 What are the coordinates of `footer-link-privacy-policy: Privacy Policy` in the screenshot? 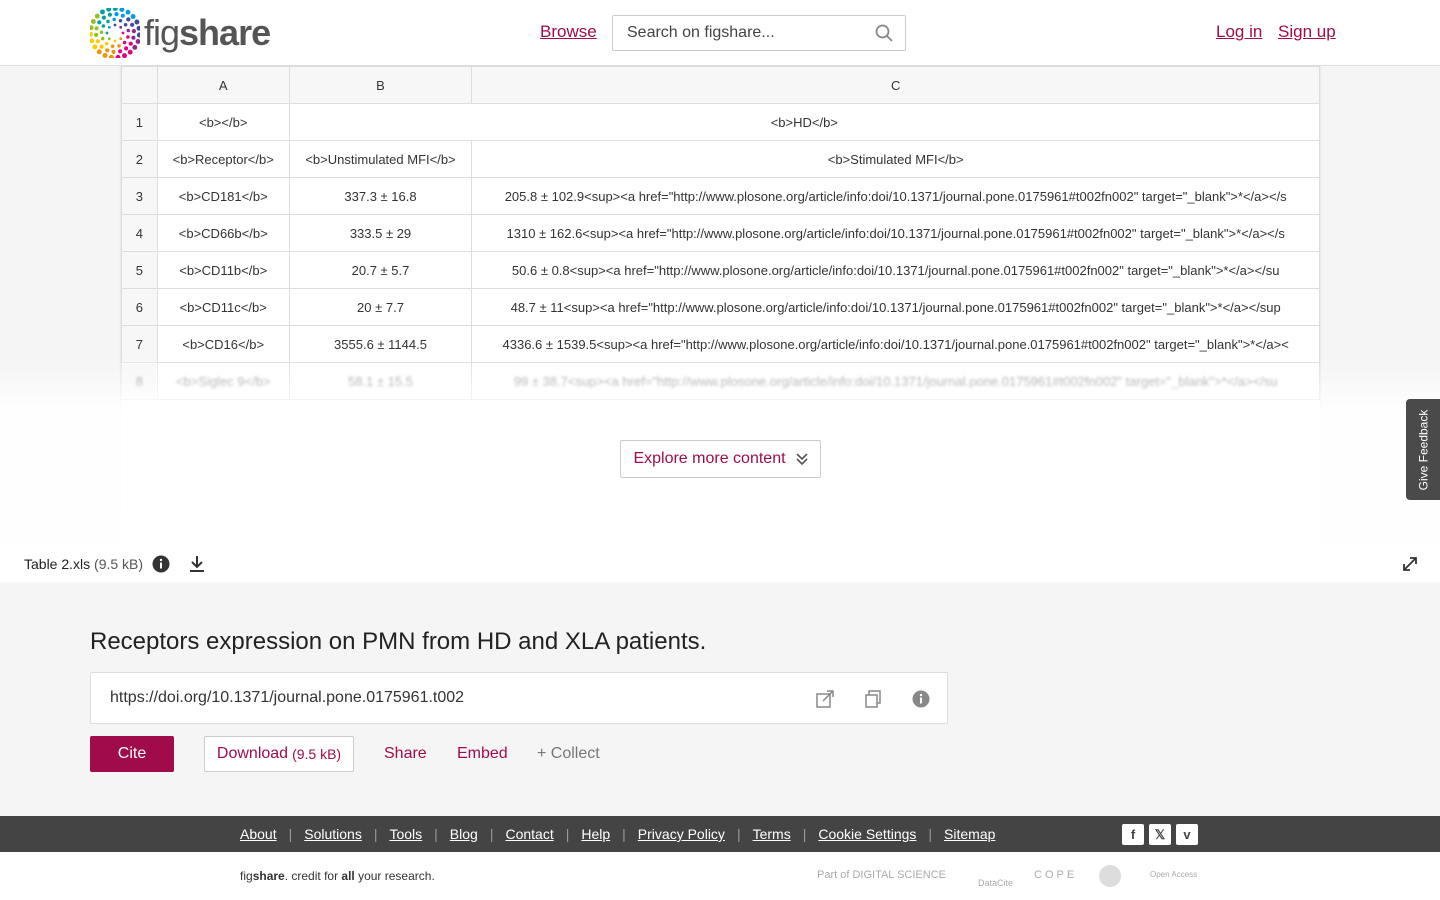 It's located at (681, 834).